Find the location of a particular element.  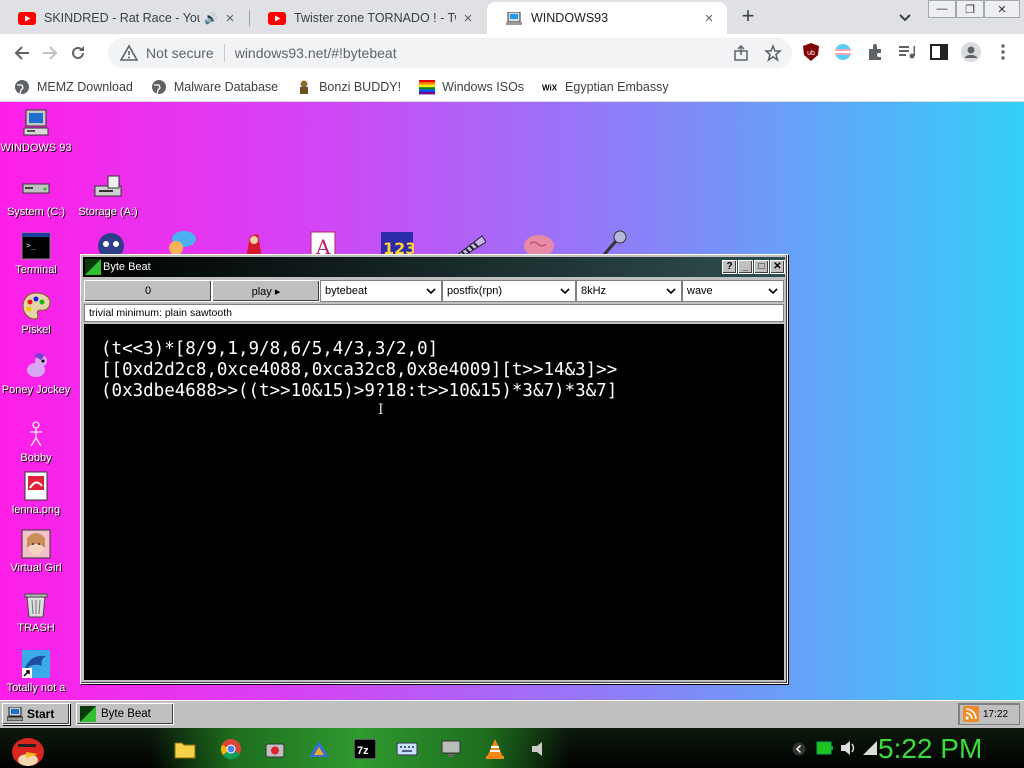

monitor-icon is located at coordinates (451, 748).